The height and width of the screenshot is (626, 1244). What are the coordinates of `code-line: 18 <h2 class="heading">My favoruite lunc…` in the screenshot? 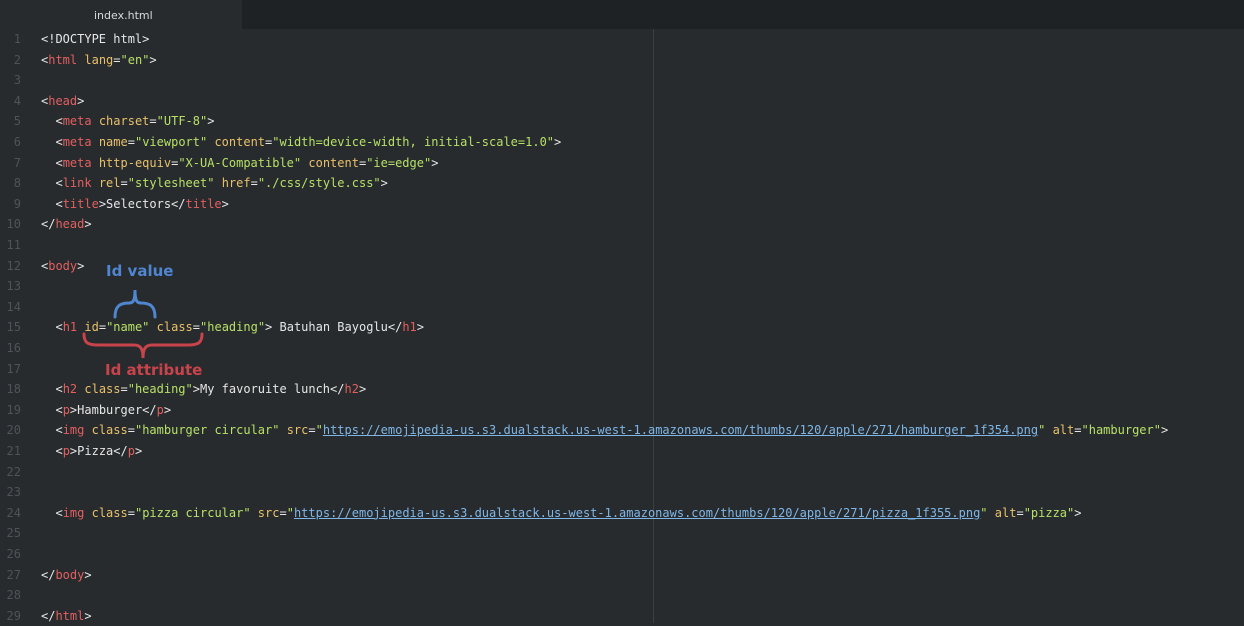 It's located at (622, 389).